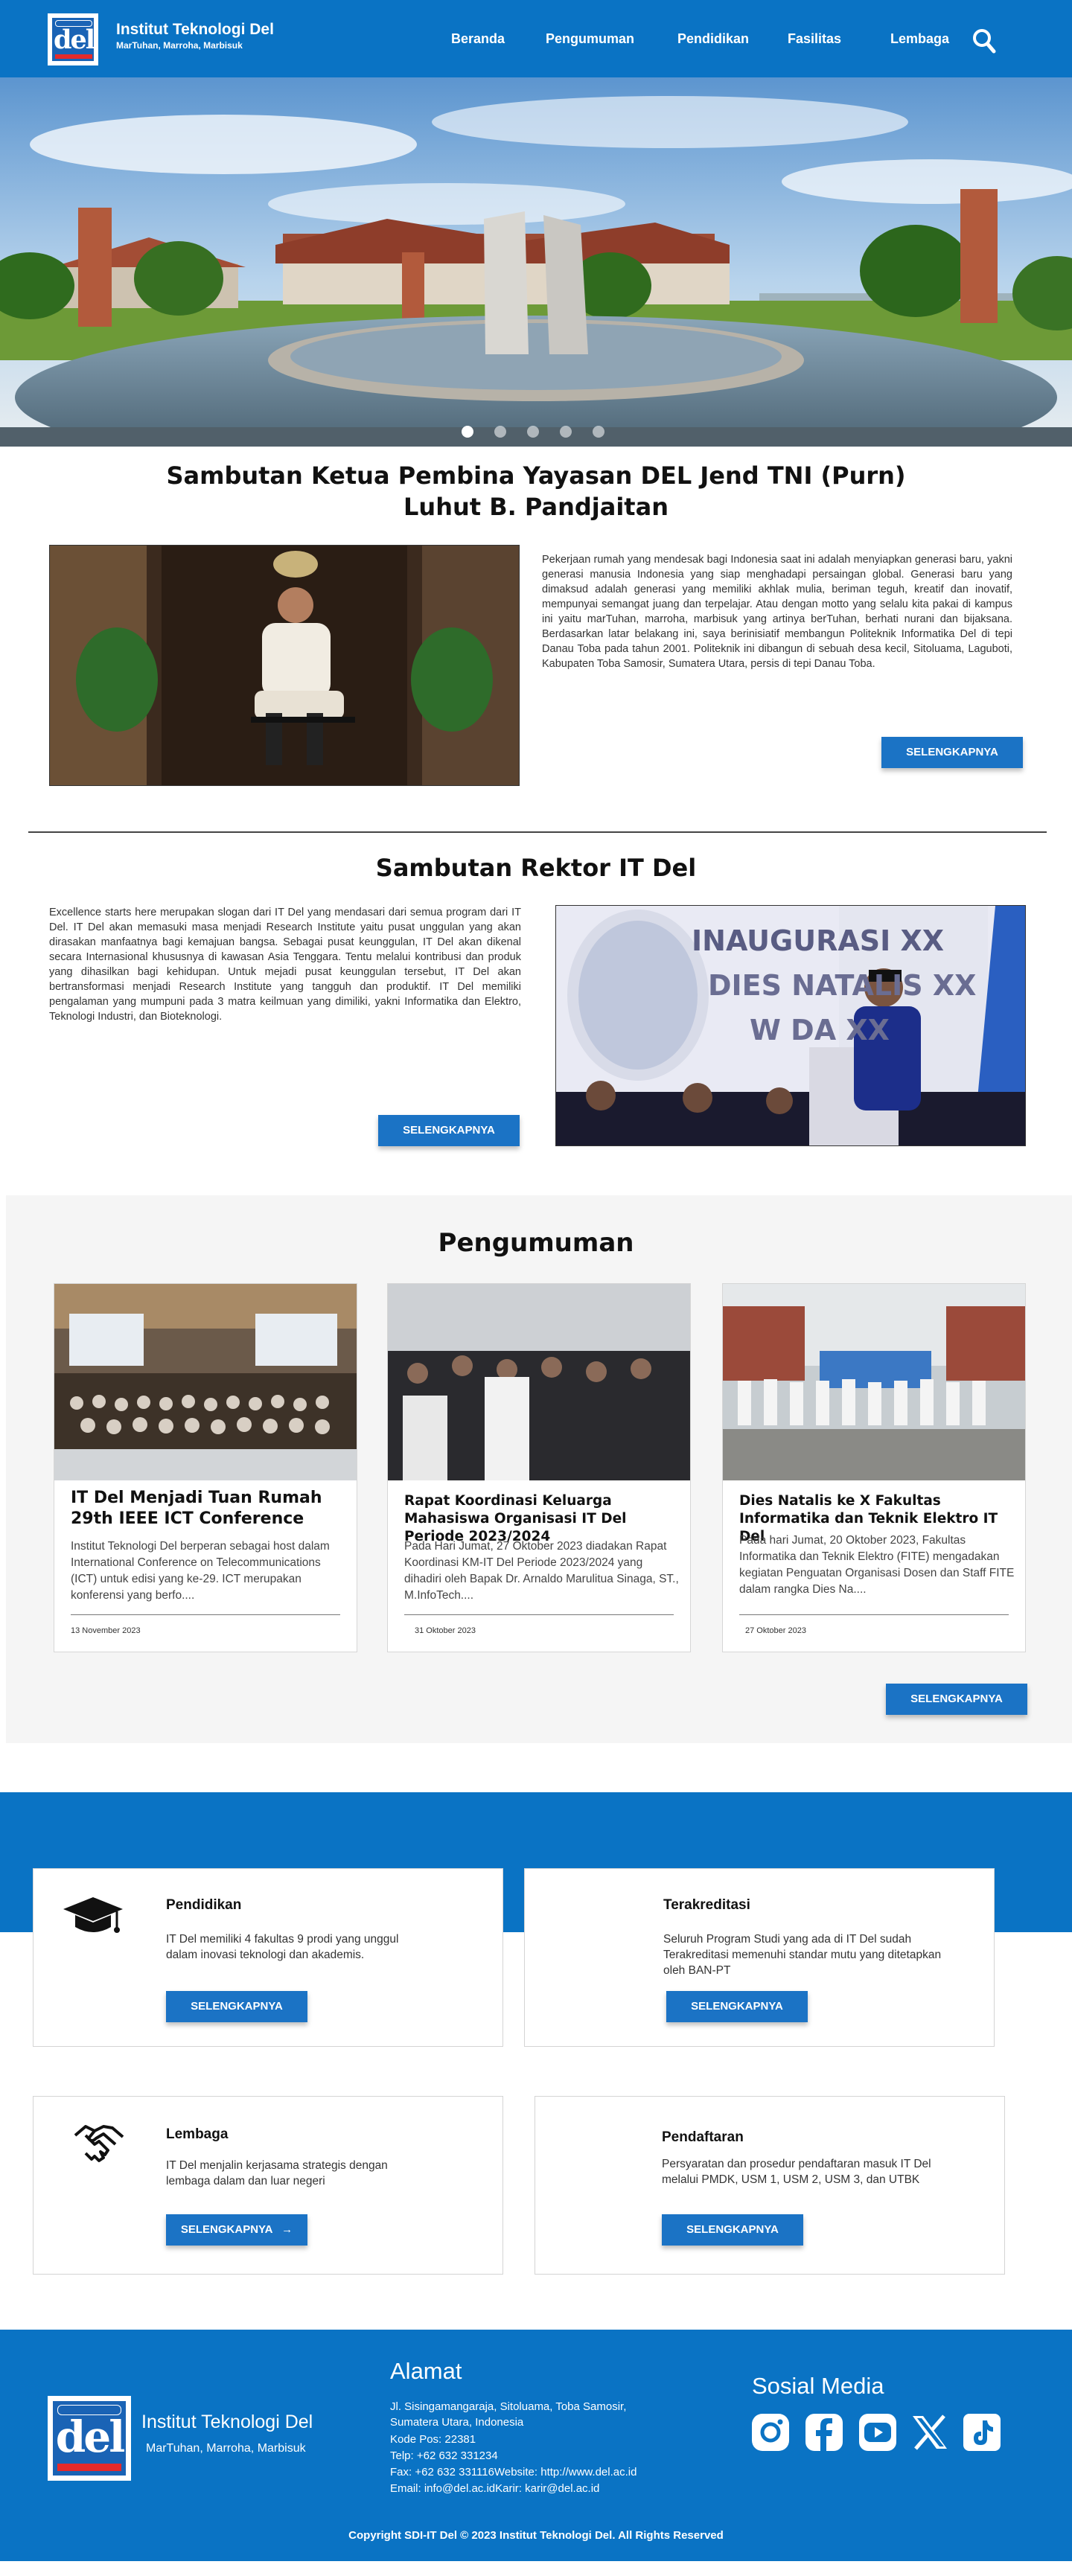 The width and height of the screenshot is (1072, 2576). Describe the element at coordinates (284, 665) in the screenshot. I see `ketua-photo` at that location.